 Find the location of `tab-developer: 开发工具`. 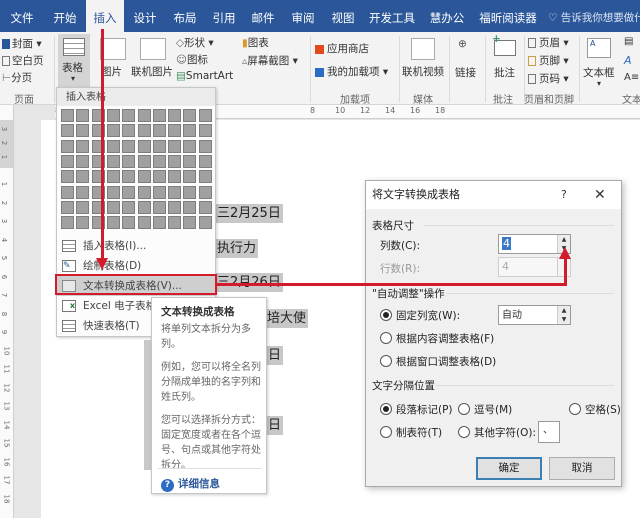

tab-developer: 开发工具 is located at coordinates (392, 16).